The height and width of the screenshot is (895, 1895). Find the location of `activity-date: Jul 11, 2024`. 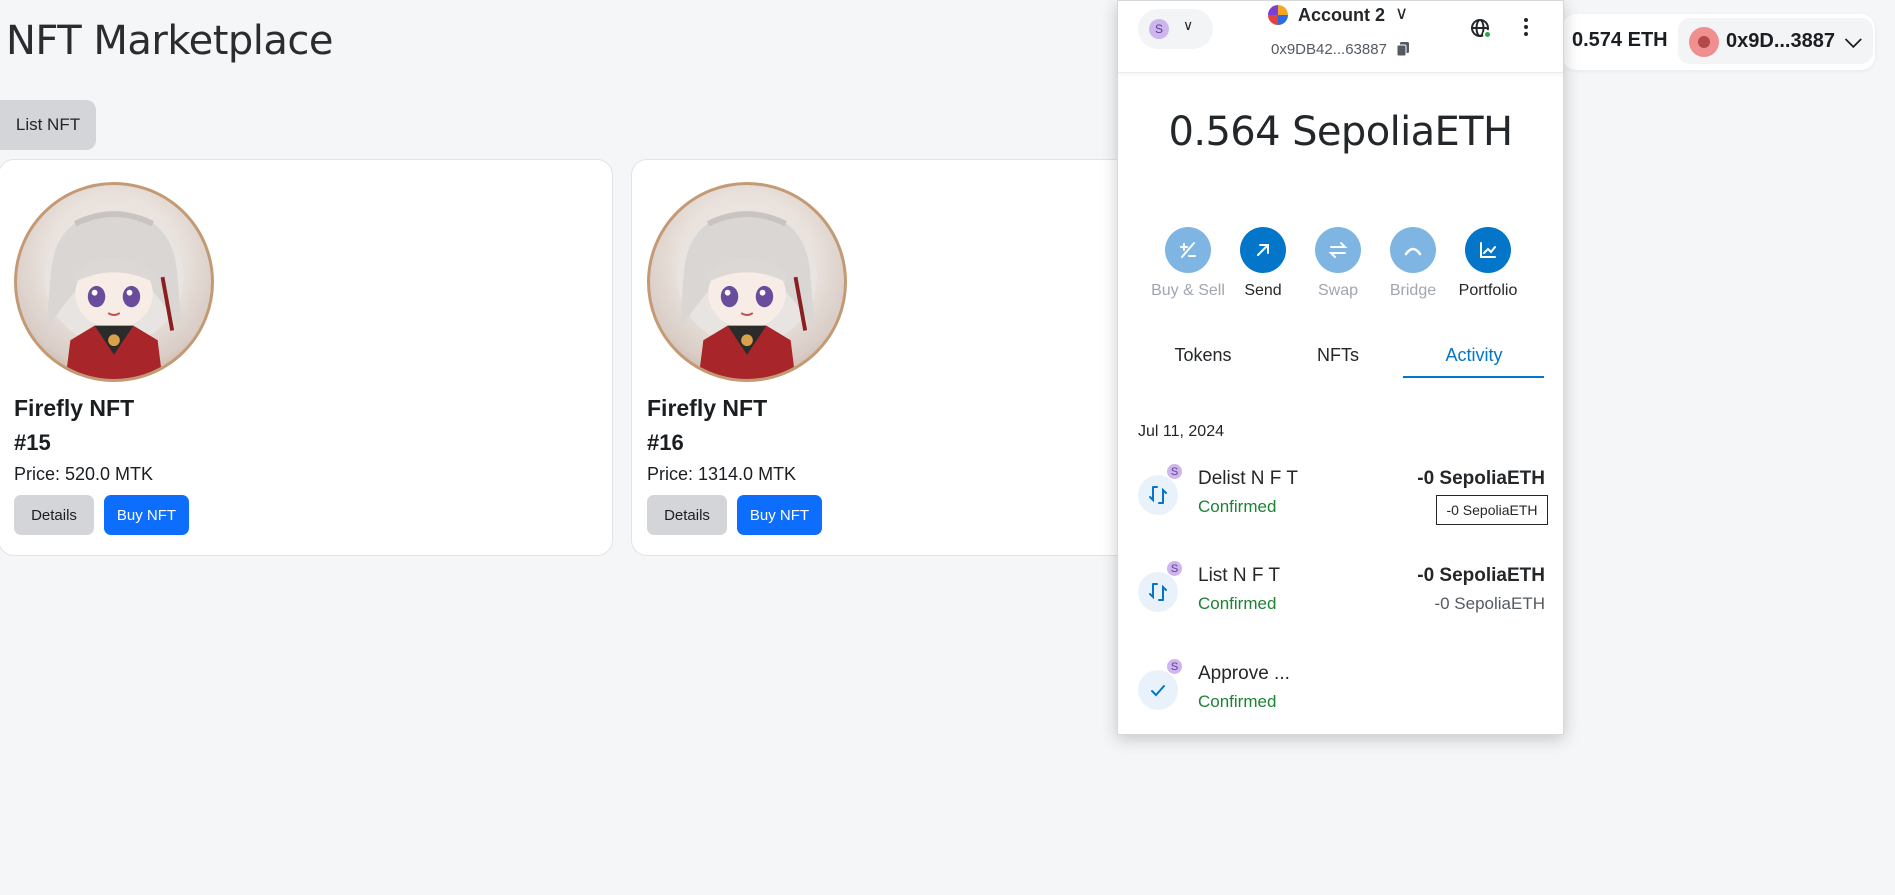

activity-date: Jul 11, 2024 is located at coordinates (1181, 431).